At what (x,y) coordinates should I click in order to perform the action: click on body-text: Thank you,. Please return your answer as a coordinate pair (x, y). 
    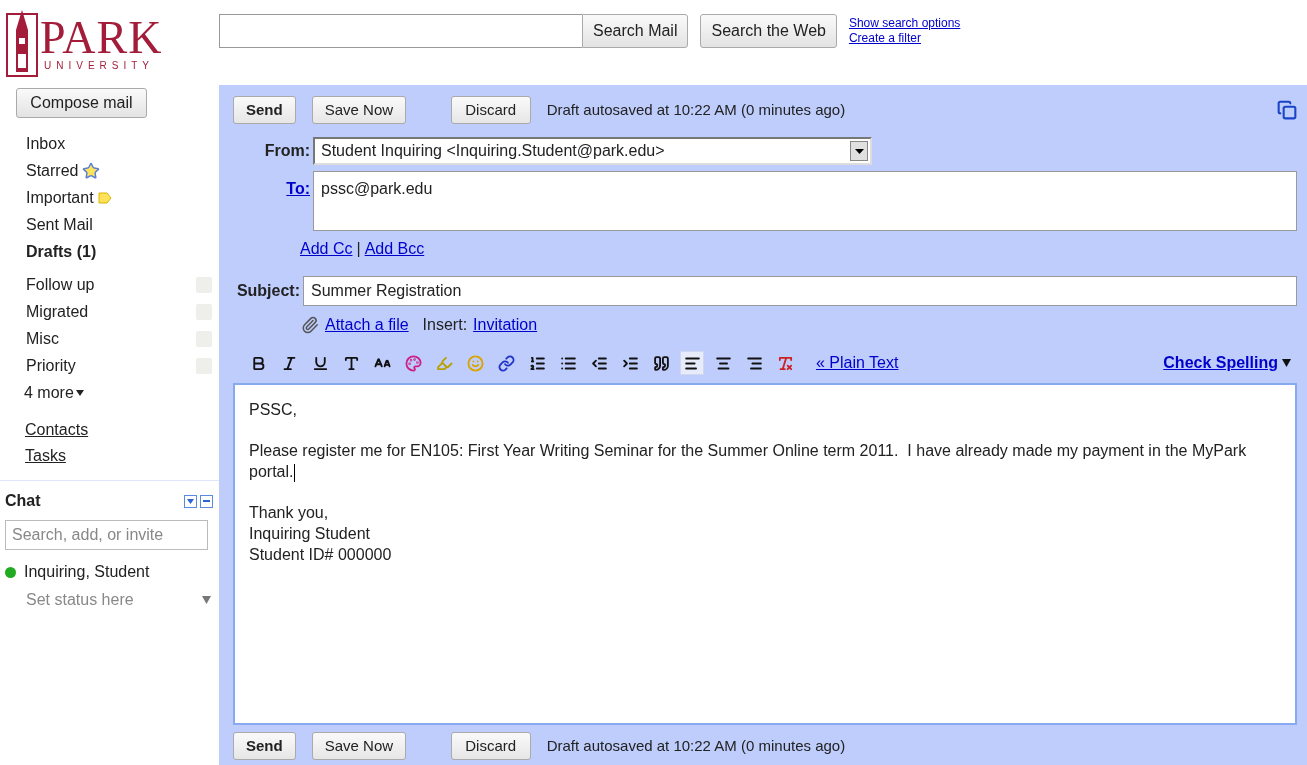
    Looking at the image, I should click on (289, 513).